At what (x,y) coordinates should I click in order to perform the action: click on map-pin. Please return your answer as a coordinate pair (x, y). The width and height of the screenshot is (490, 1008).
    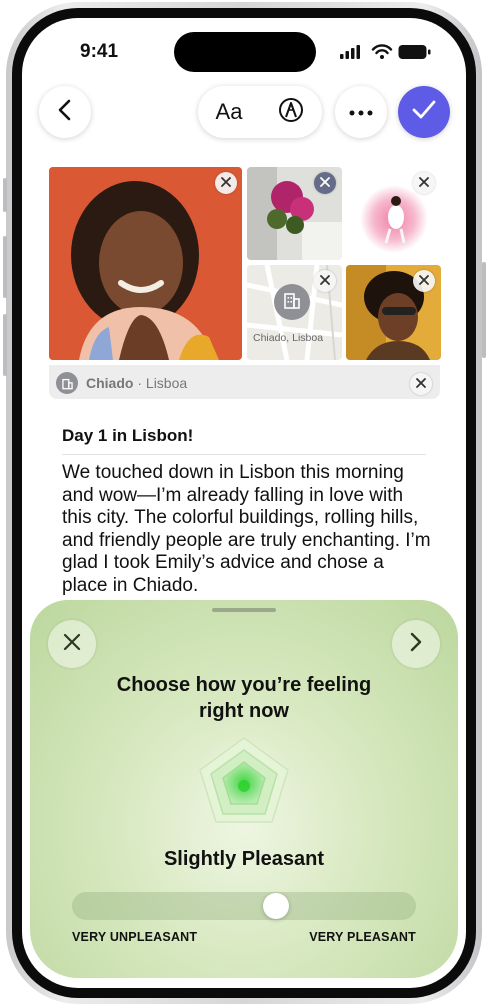
    Looking at the image, I should click on (292, 302).